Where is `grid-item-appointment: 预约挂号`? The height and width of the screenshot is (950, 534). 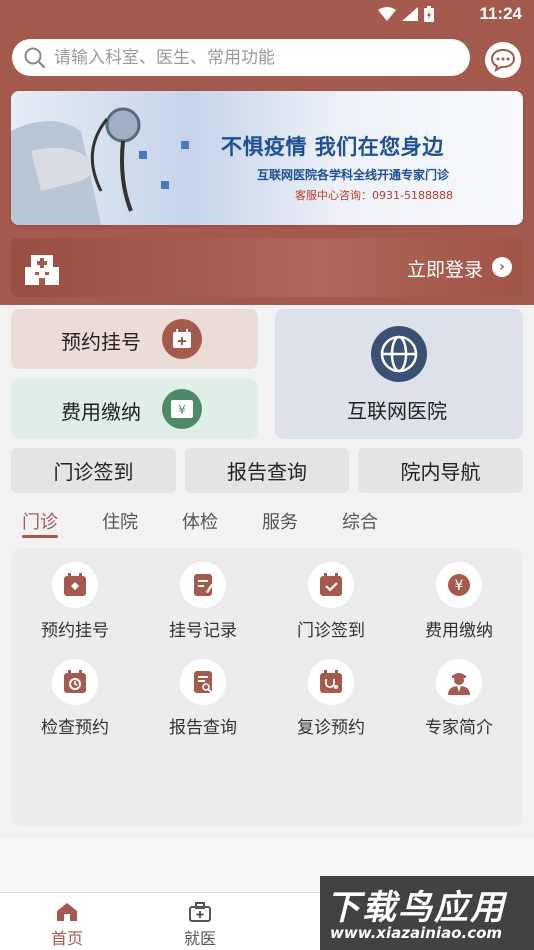 grid-item-appointment: 预约挂号 is located at coordinates (75, 601).